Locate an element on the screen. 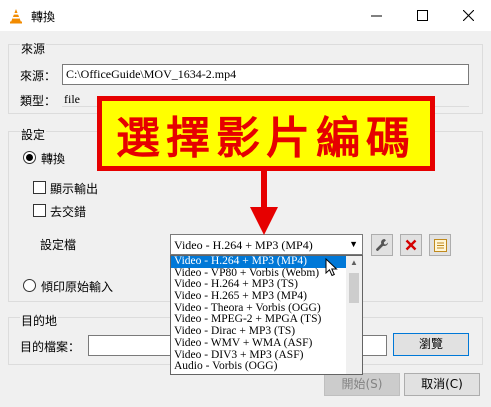 Image resolution: width=491 pixels, height=407 pixels. edit-profile-button is located at coordinates (382, 245).